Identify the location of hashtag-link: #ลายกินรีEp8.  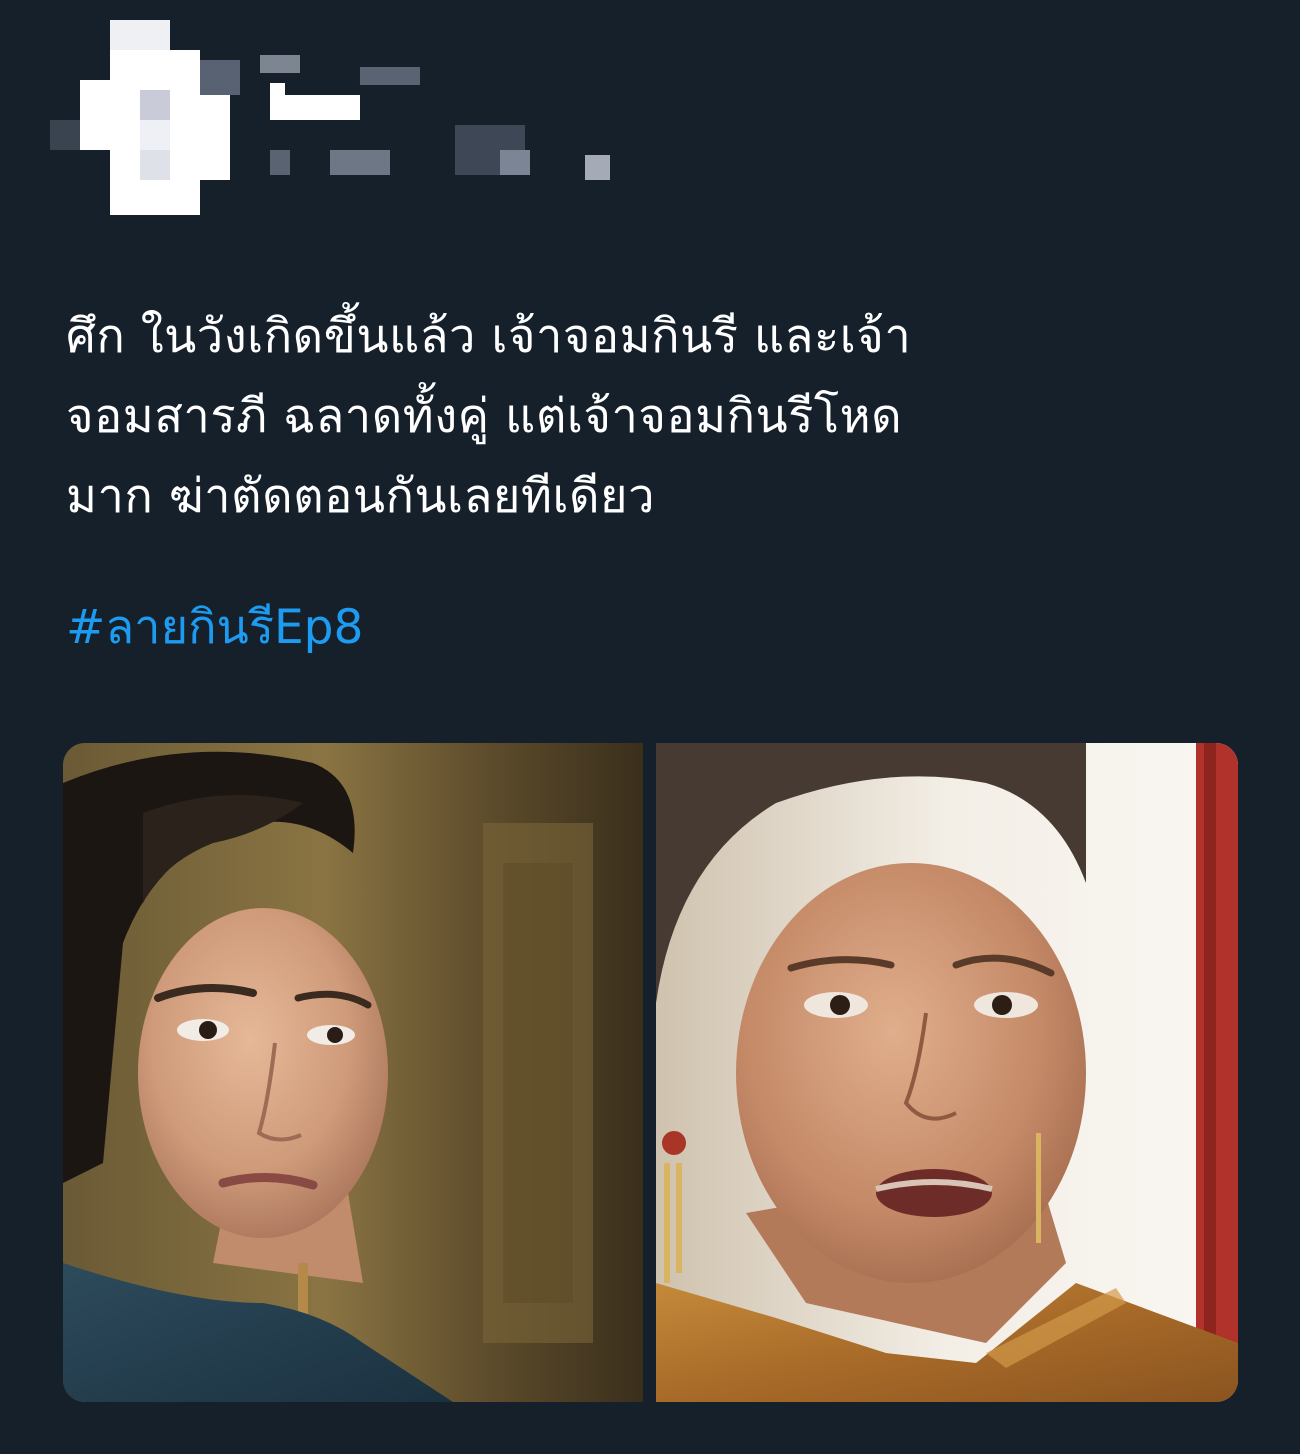
(214, 628).